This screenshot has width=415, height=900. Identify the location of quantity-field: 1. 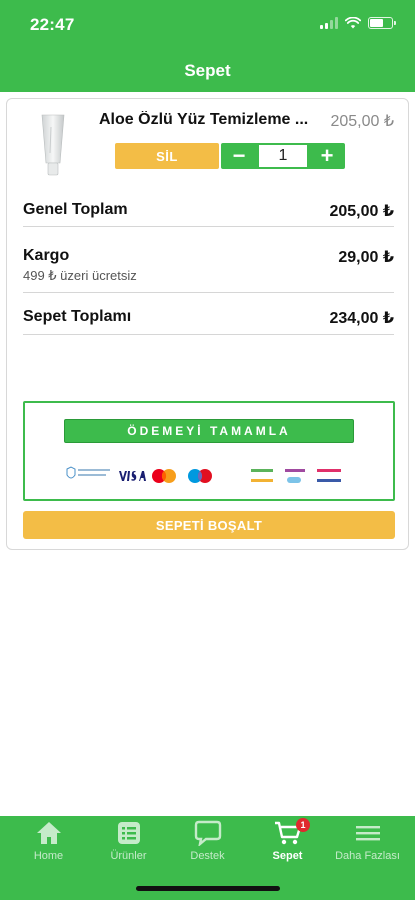
(283, 156).